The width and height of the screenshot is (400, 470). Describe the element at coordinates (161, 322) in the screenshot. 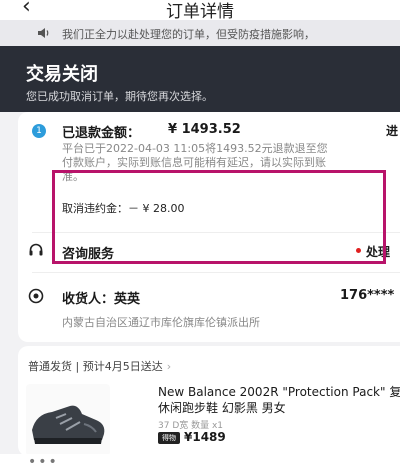

I see `receiver-address: 内蒙古自治区通辽市库伦旗库伦镇派出所` at that location.